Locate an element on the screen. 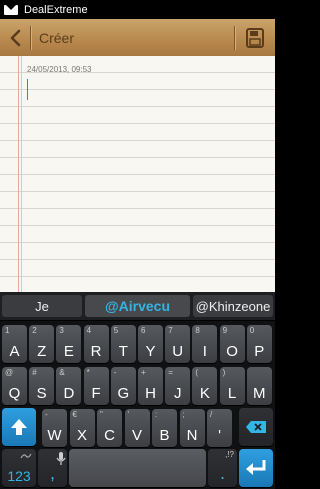  key-q: @ Q is located at coordinates (14, 386).